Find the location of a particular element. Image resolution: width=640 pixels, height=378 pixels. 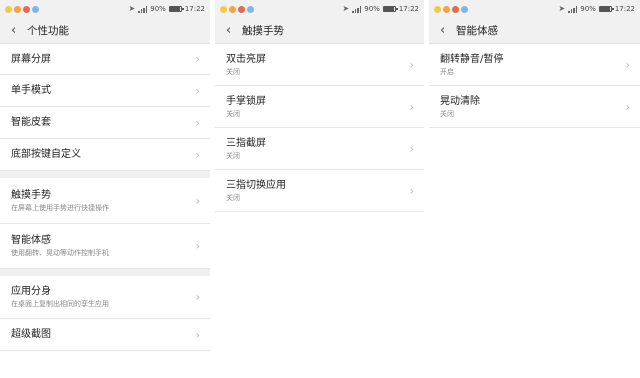

item-title: 应用分身 is located at coordinates (31, 291).